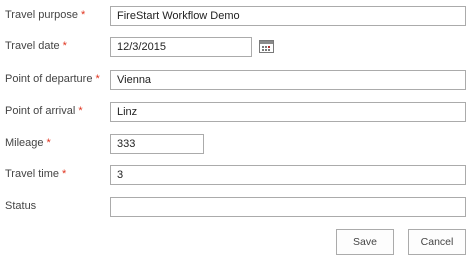  I want to click on calendar-icon, so click(266, 46).